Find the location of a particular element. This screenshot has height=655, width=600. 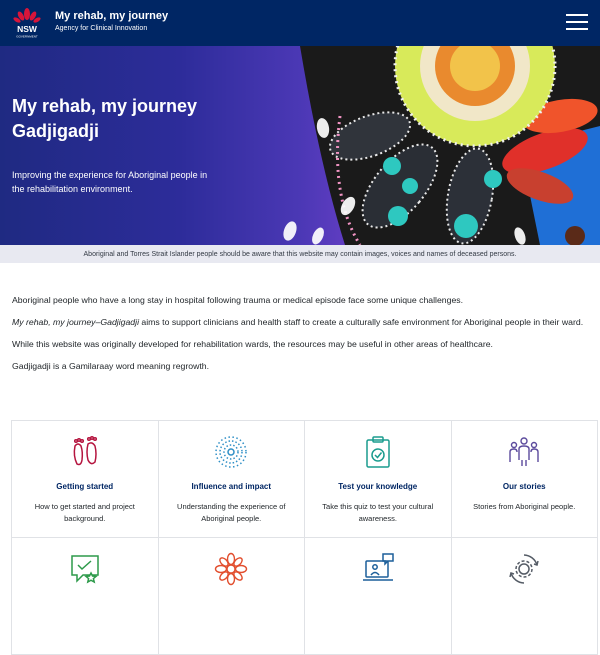

laptop-chat-icon is located at coordinates (378, 567).